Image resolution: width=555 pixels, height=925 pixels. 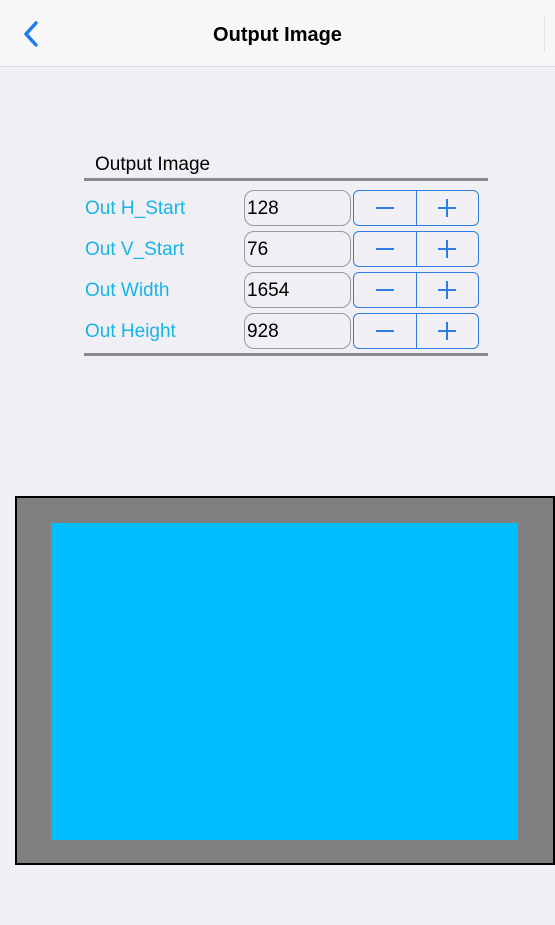 I want to click on out-height-label: Out Height, so click(x=130, y=331).